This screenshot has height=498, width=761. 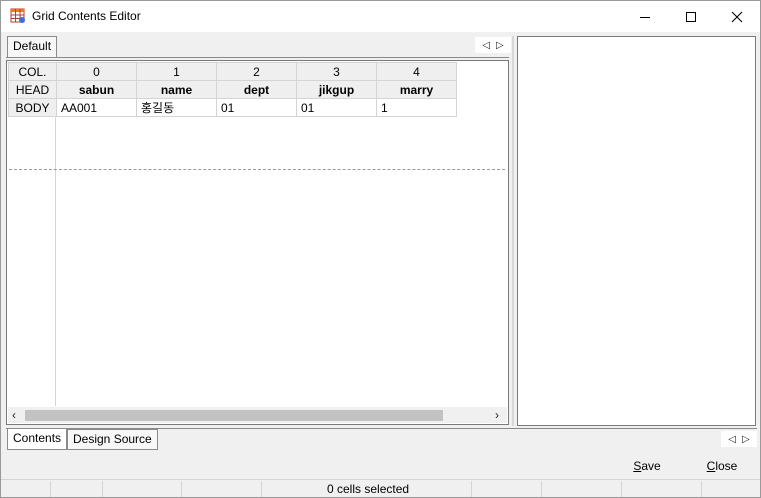 I want to click on bottom-tab-scroll-right-icon: ▷, so click(x=746, y=439).